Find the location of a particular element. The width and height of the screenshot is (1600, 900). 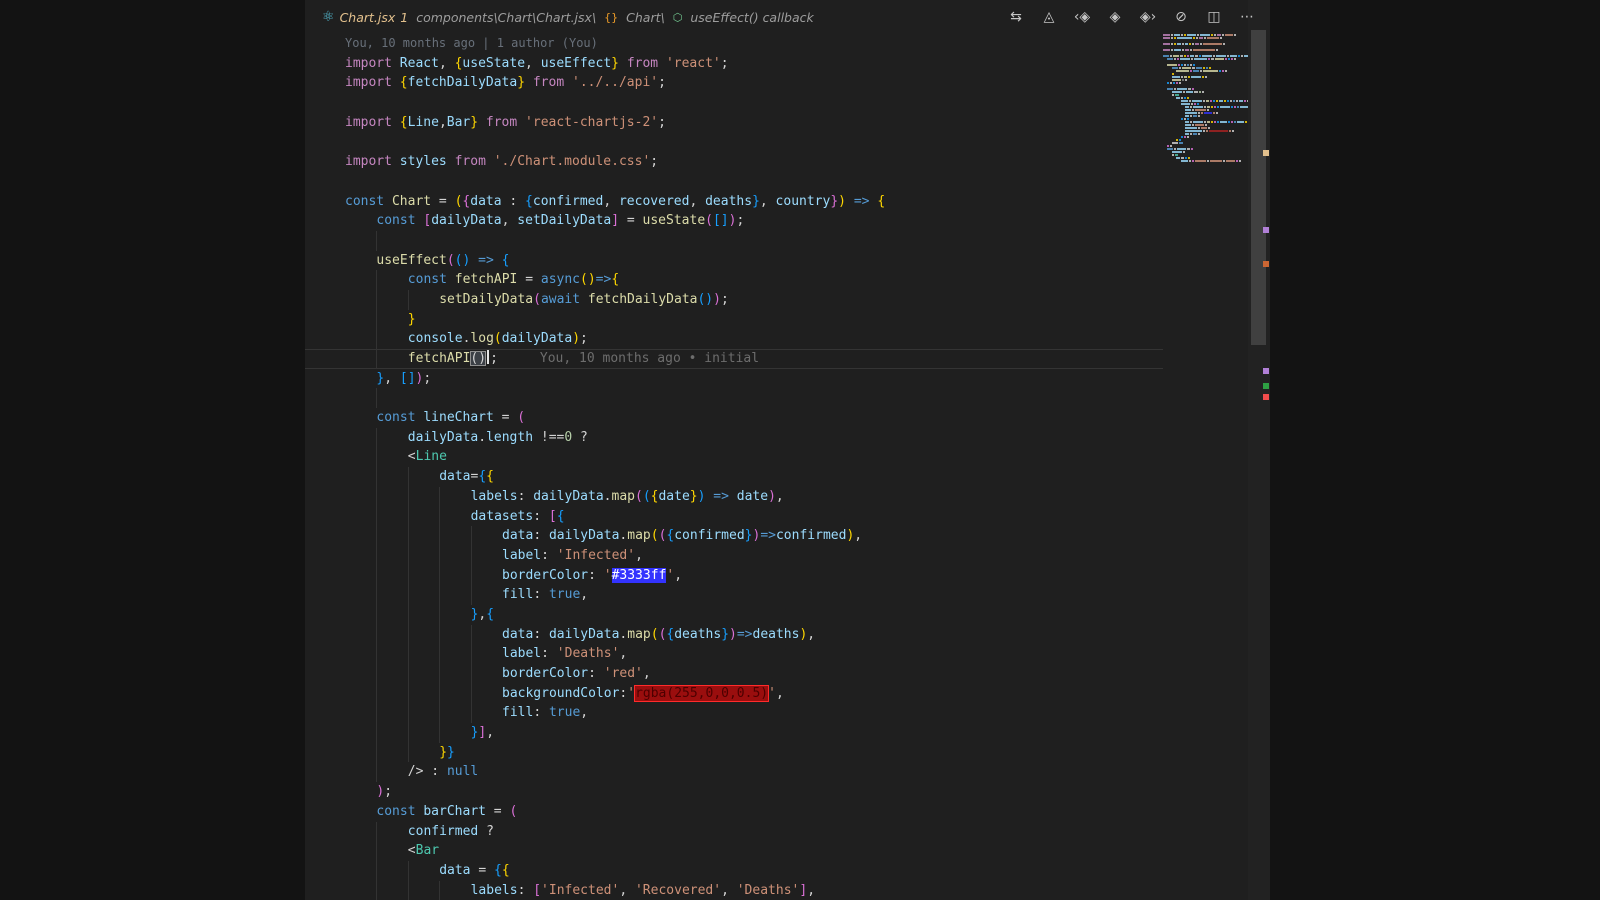

code-token: map is located at coordinates (639, 536).